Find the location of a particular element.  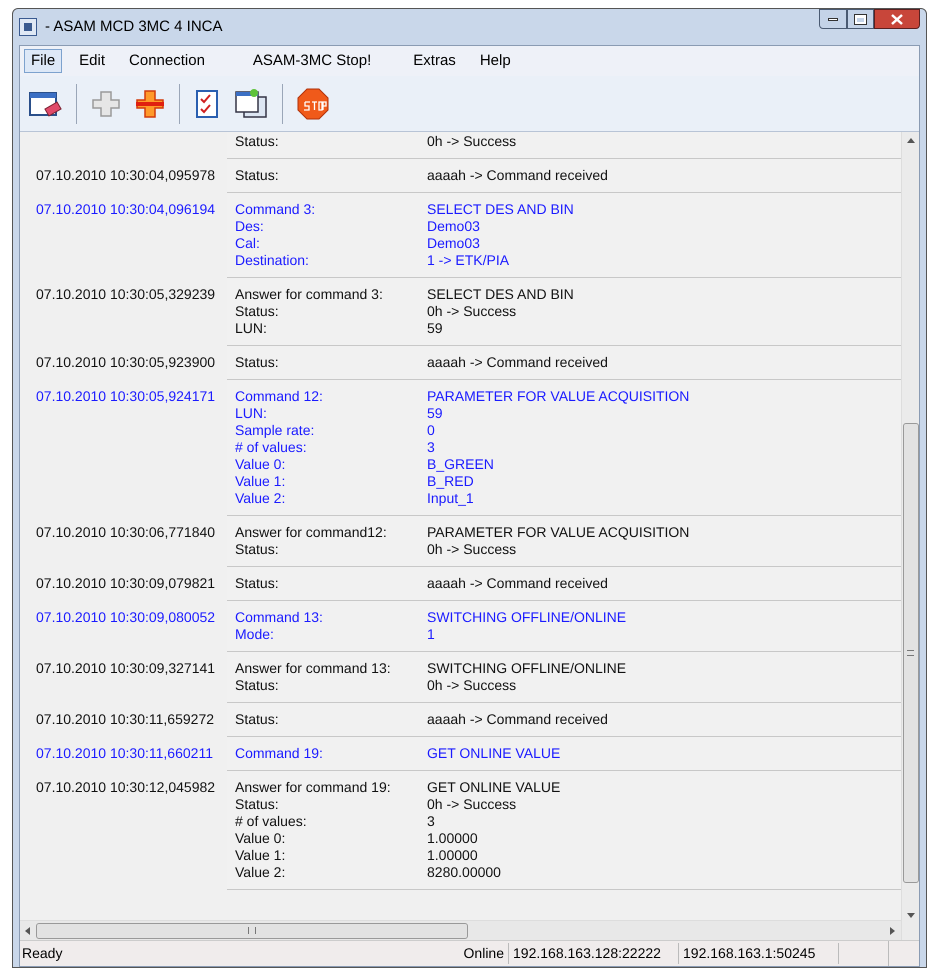

field-label: Answer for command 3: is located at coordinates (309, 294).